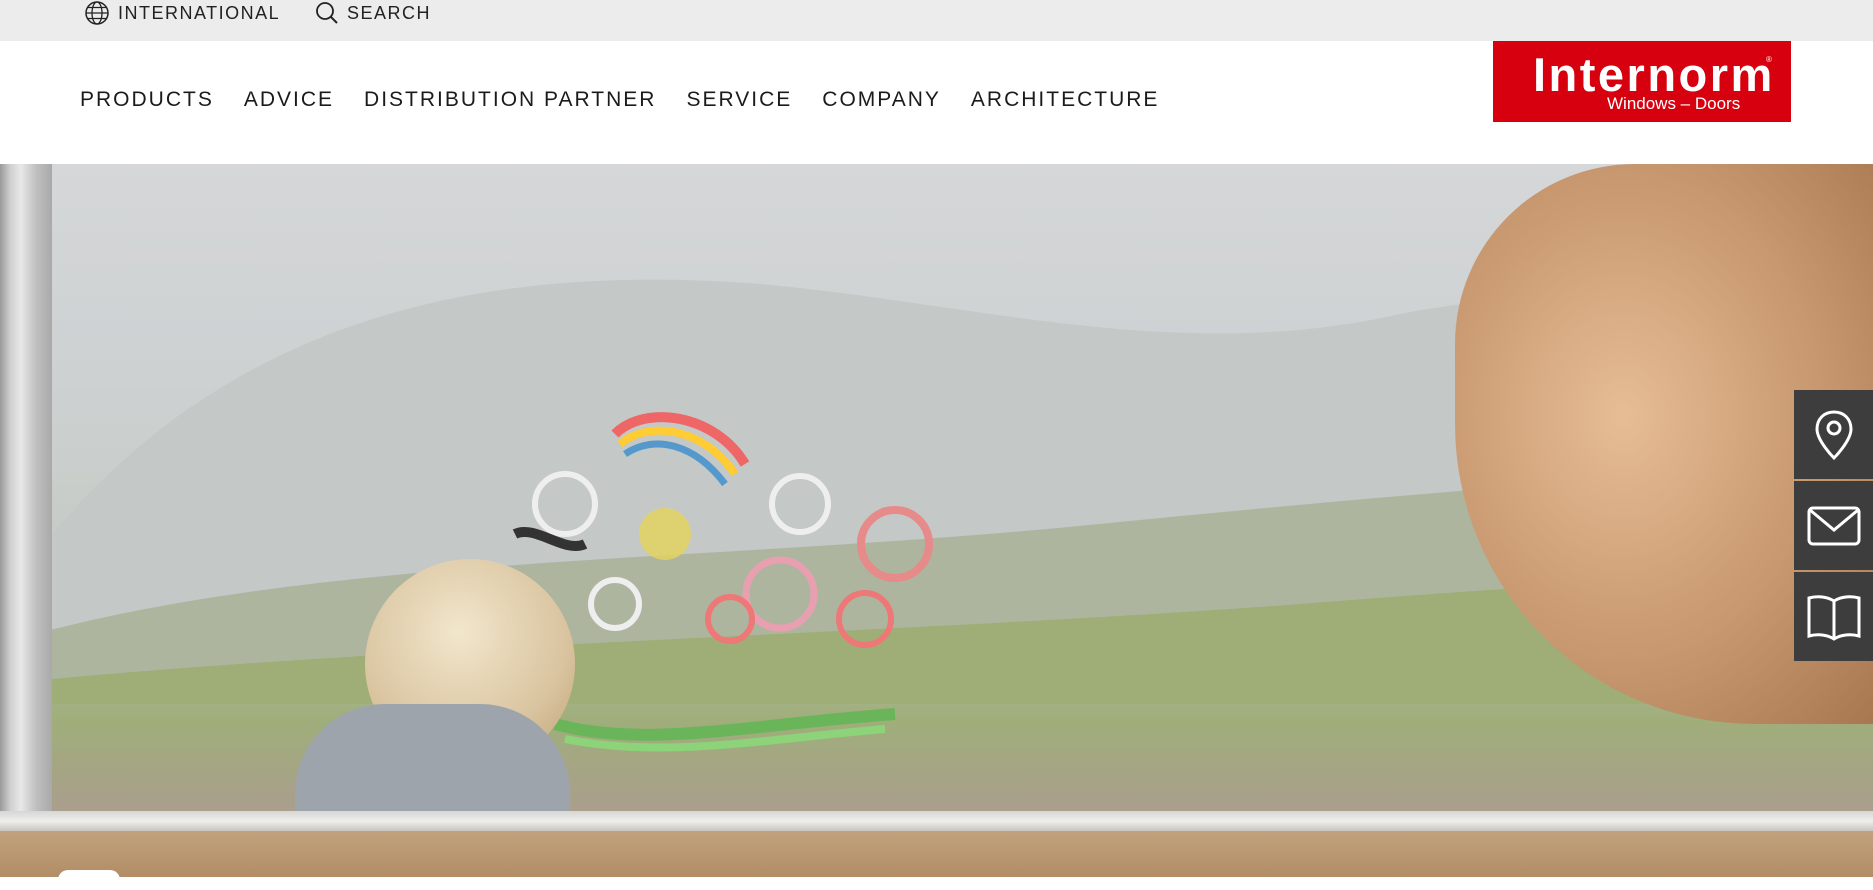 This screenshot has width=1873, height=890. I want to click on window-sill, so click(936, 821).